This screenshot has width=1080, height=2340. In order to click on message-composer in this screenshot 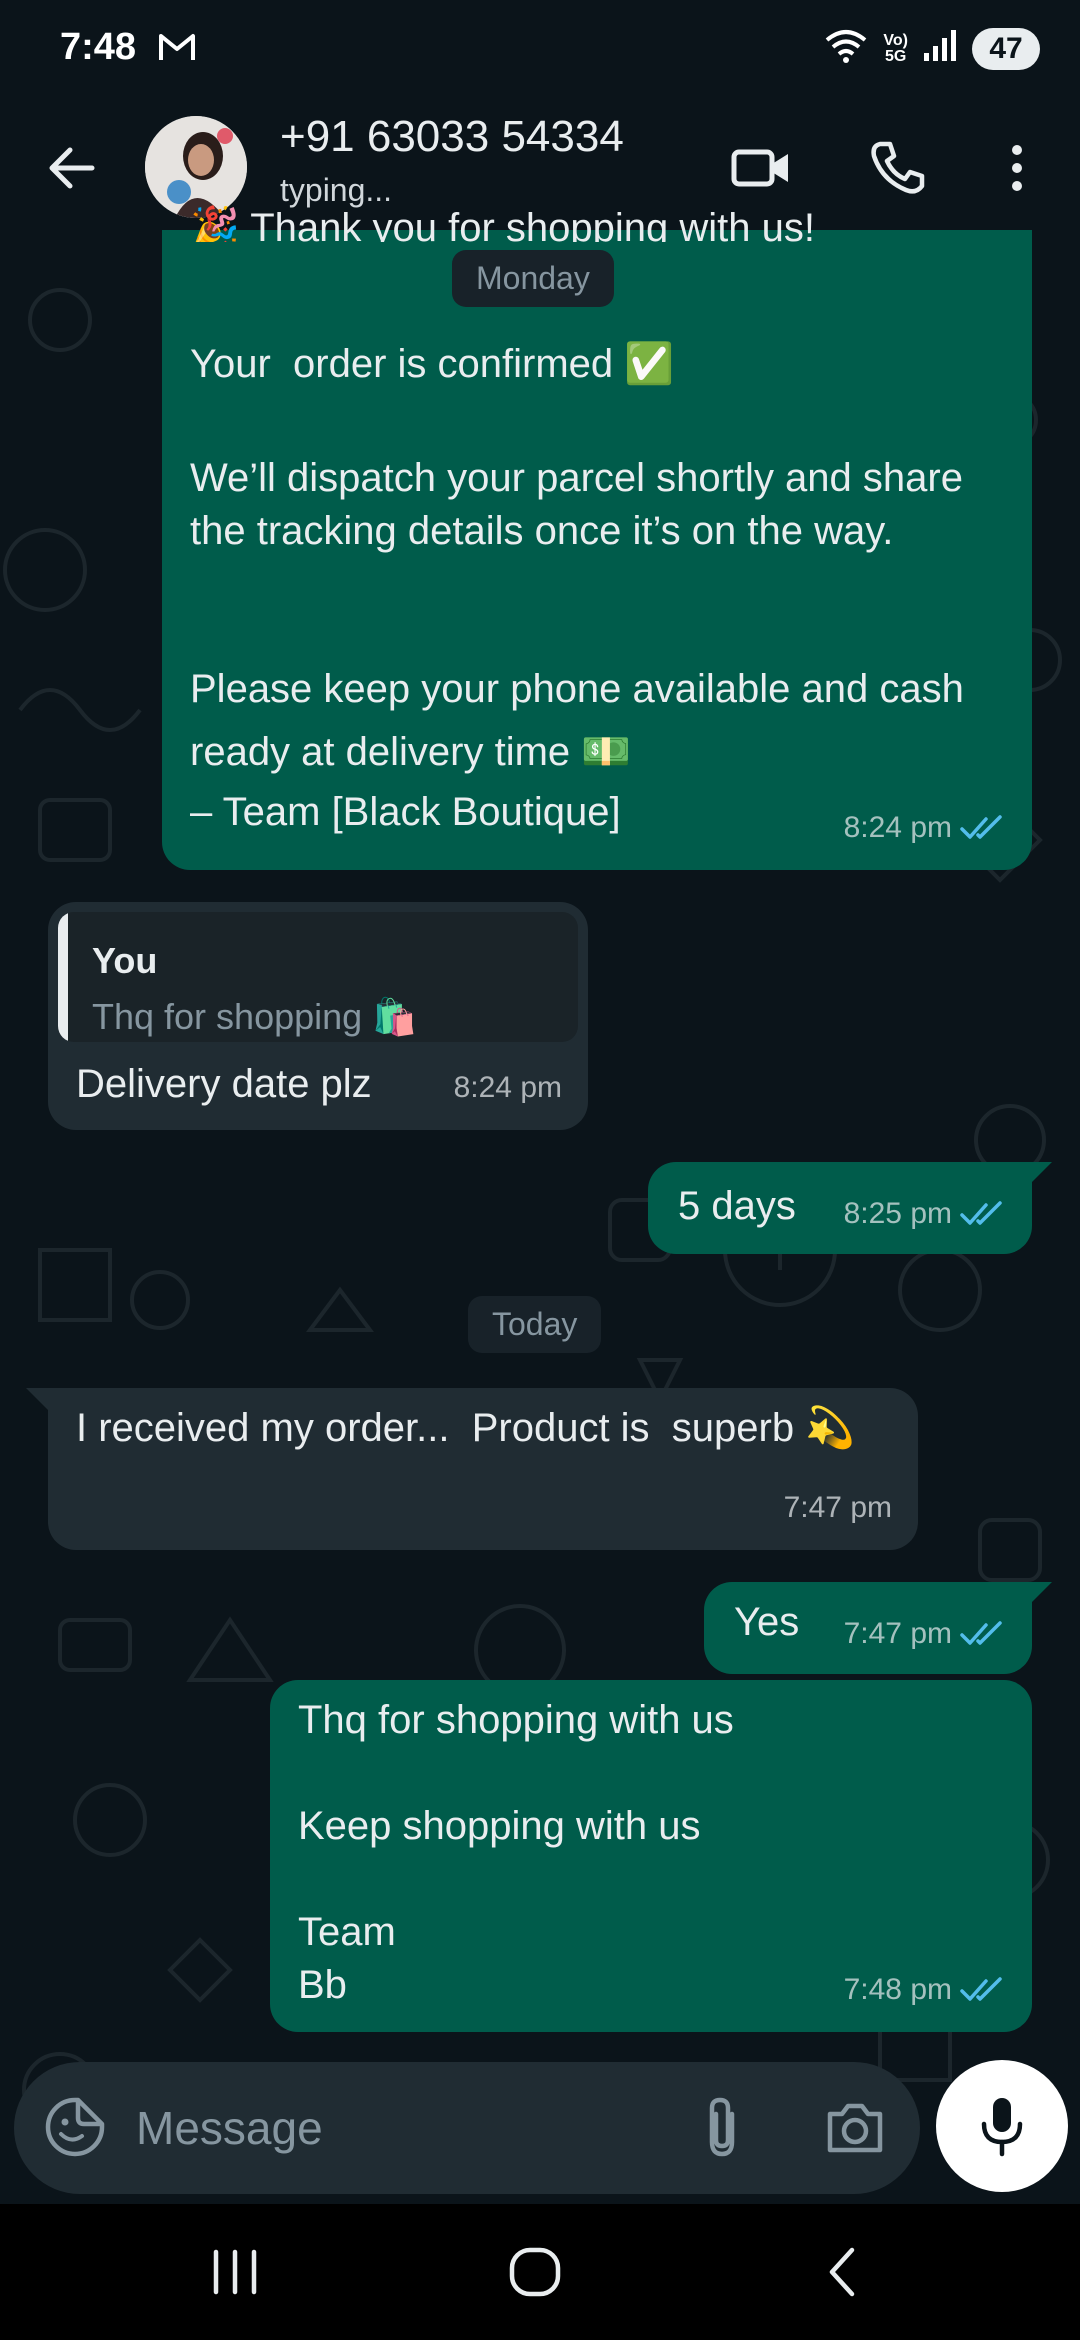, I will do `click(467, 2128)`.